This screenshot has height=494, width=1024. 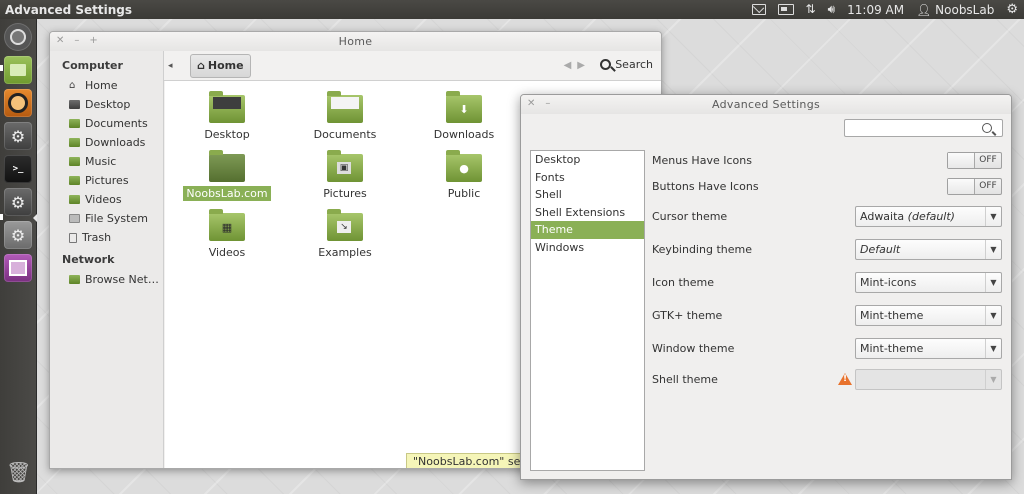 I want to click on warning-icon, so click(x=845, y=379).